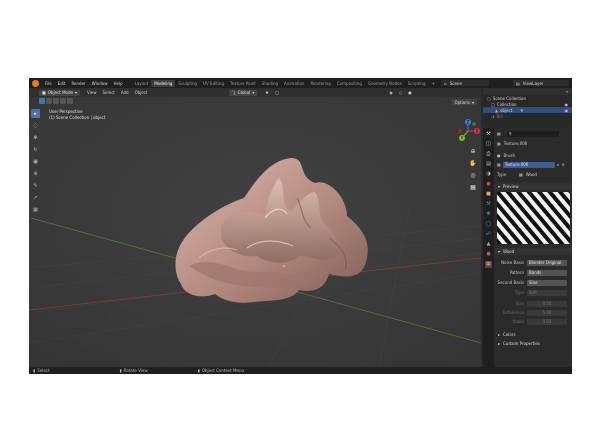 This screenshot has width=600, height=424. I want to click on add-cube-tool-icon: ▦, so click(35, 209).